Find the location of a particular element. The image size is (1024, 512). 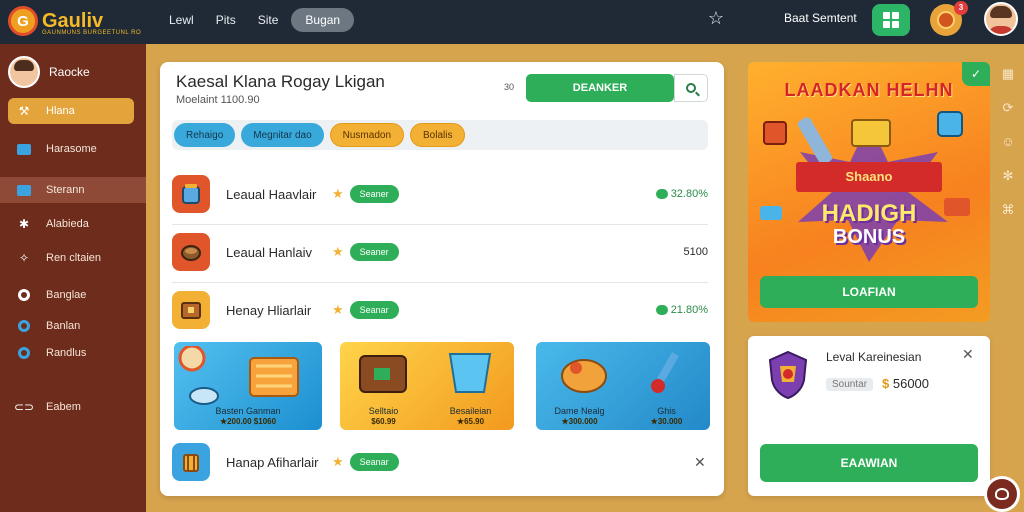

sidebar-item-2: Harasome is located at coordinates (71, 149).